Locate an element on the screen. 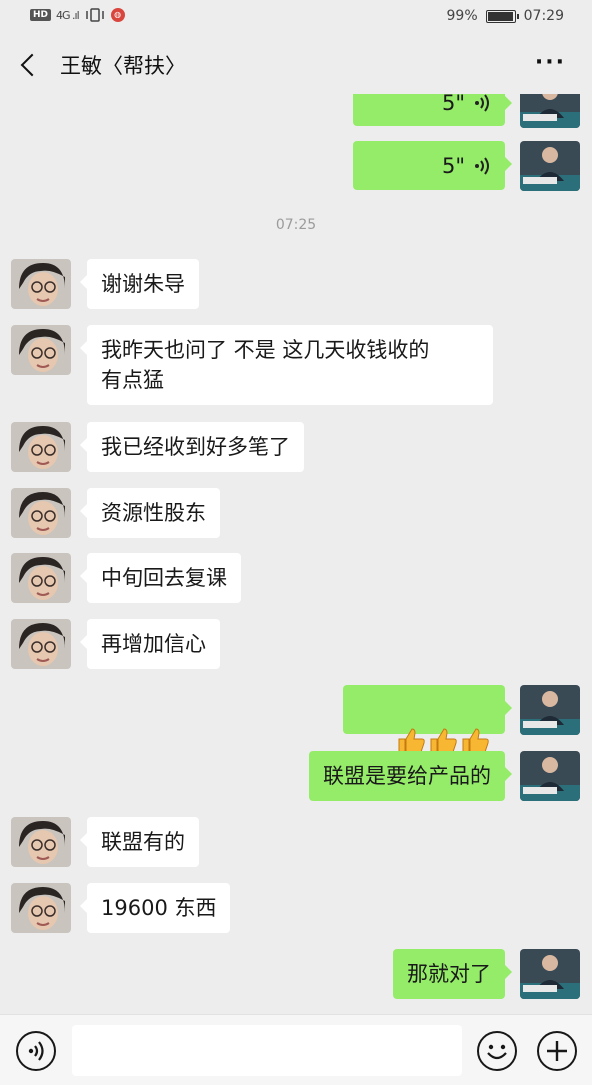  chat-title: 王敏〈帮扶〉 is located at coordinates (123, 66).